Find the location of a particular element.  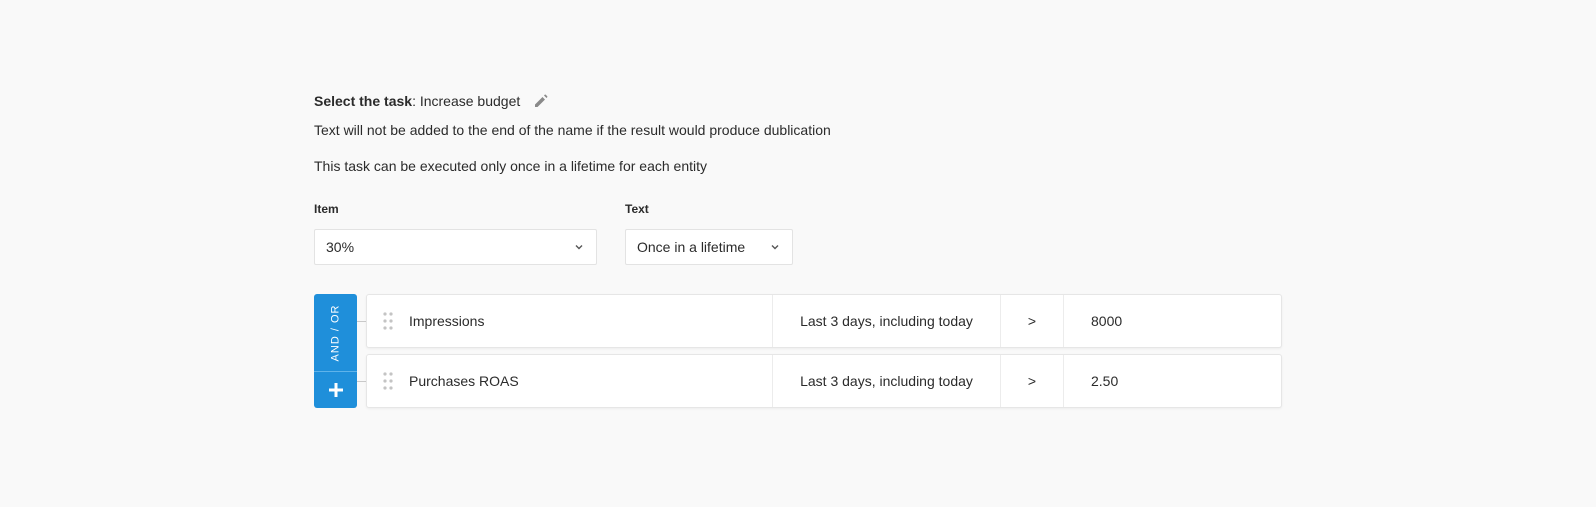

metric-selector: Impressions is located at coordinates (591, 321).